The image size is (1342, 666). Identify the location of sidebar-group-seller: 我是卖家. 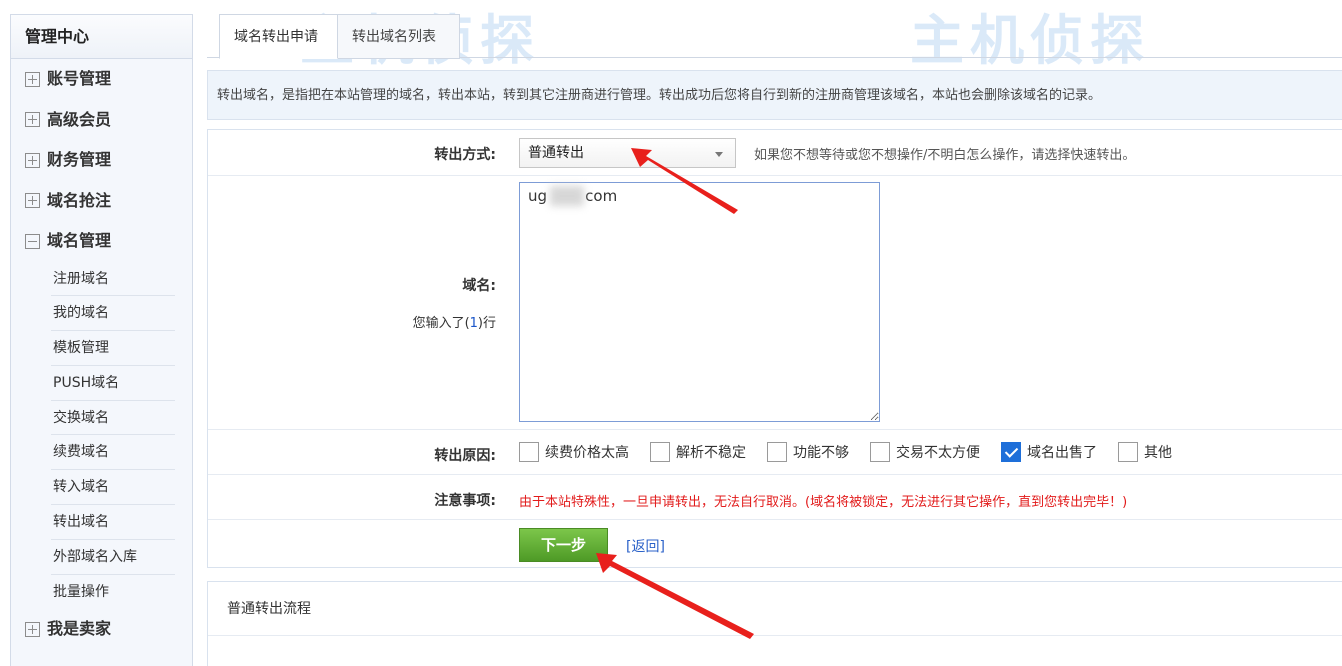
(101, 629).